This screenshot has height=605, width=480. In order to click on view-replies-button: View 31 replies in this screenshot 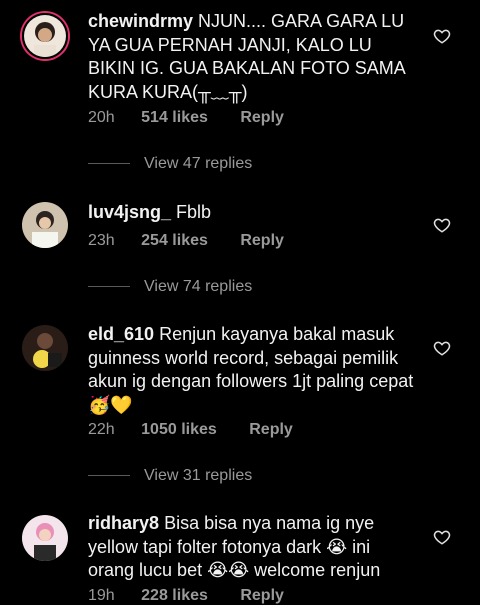, I will do `click(170, 476)`.